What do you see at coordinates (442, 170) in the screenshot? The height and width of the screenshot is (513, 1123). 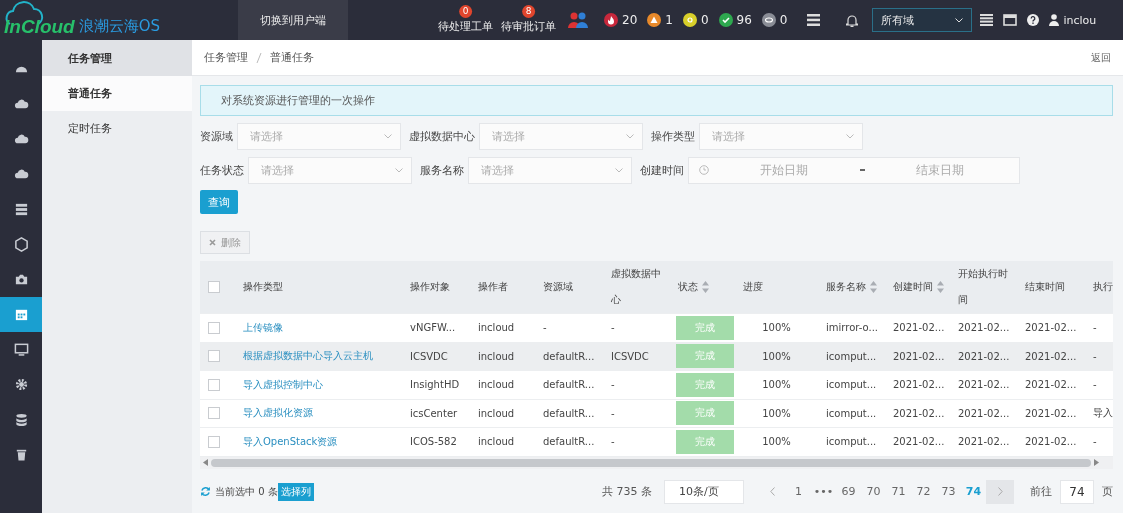 I see `filter-label: 服务名称` at bounding box center [442, 170].